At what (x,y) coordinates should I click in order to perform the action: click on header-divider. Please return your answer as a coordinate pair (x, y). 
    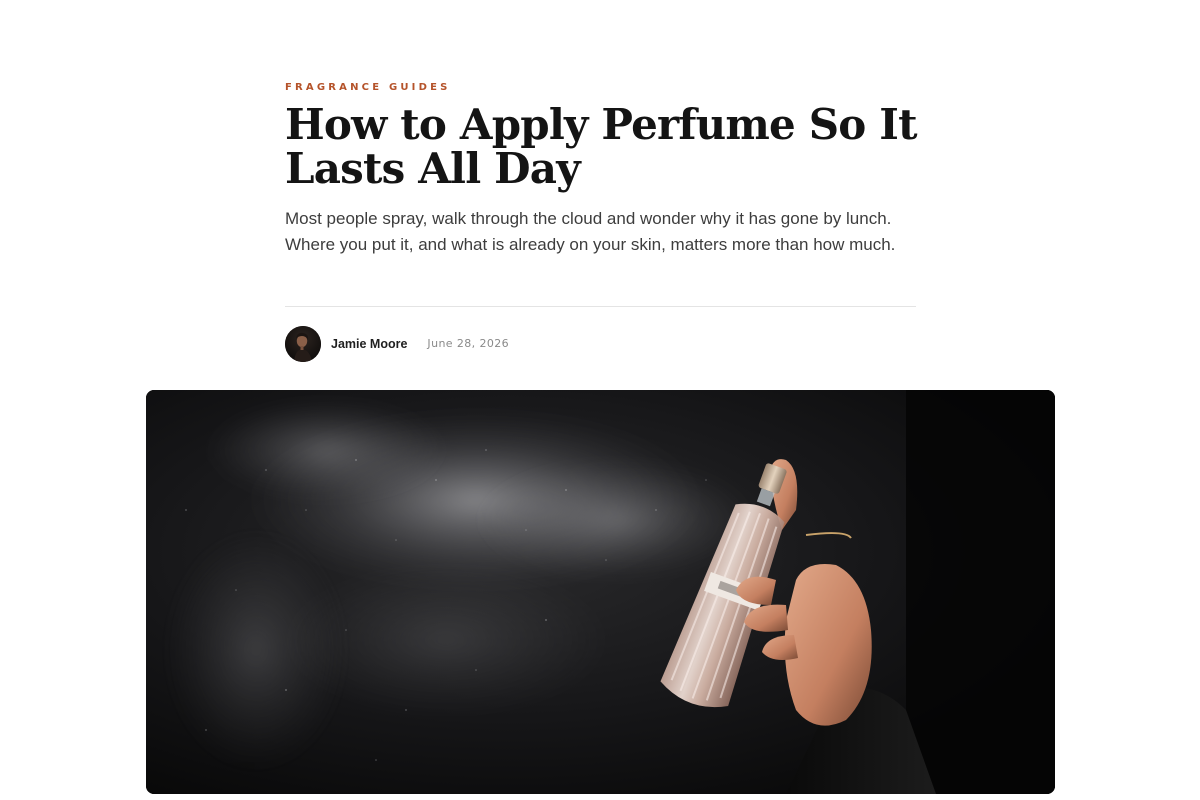
    Looking at the image, I should click on (600, 306).